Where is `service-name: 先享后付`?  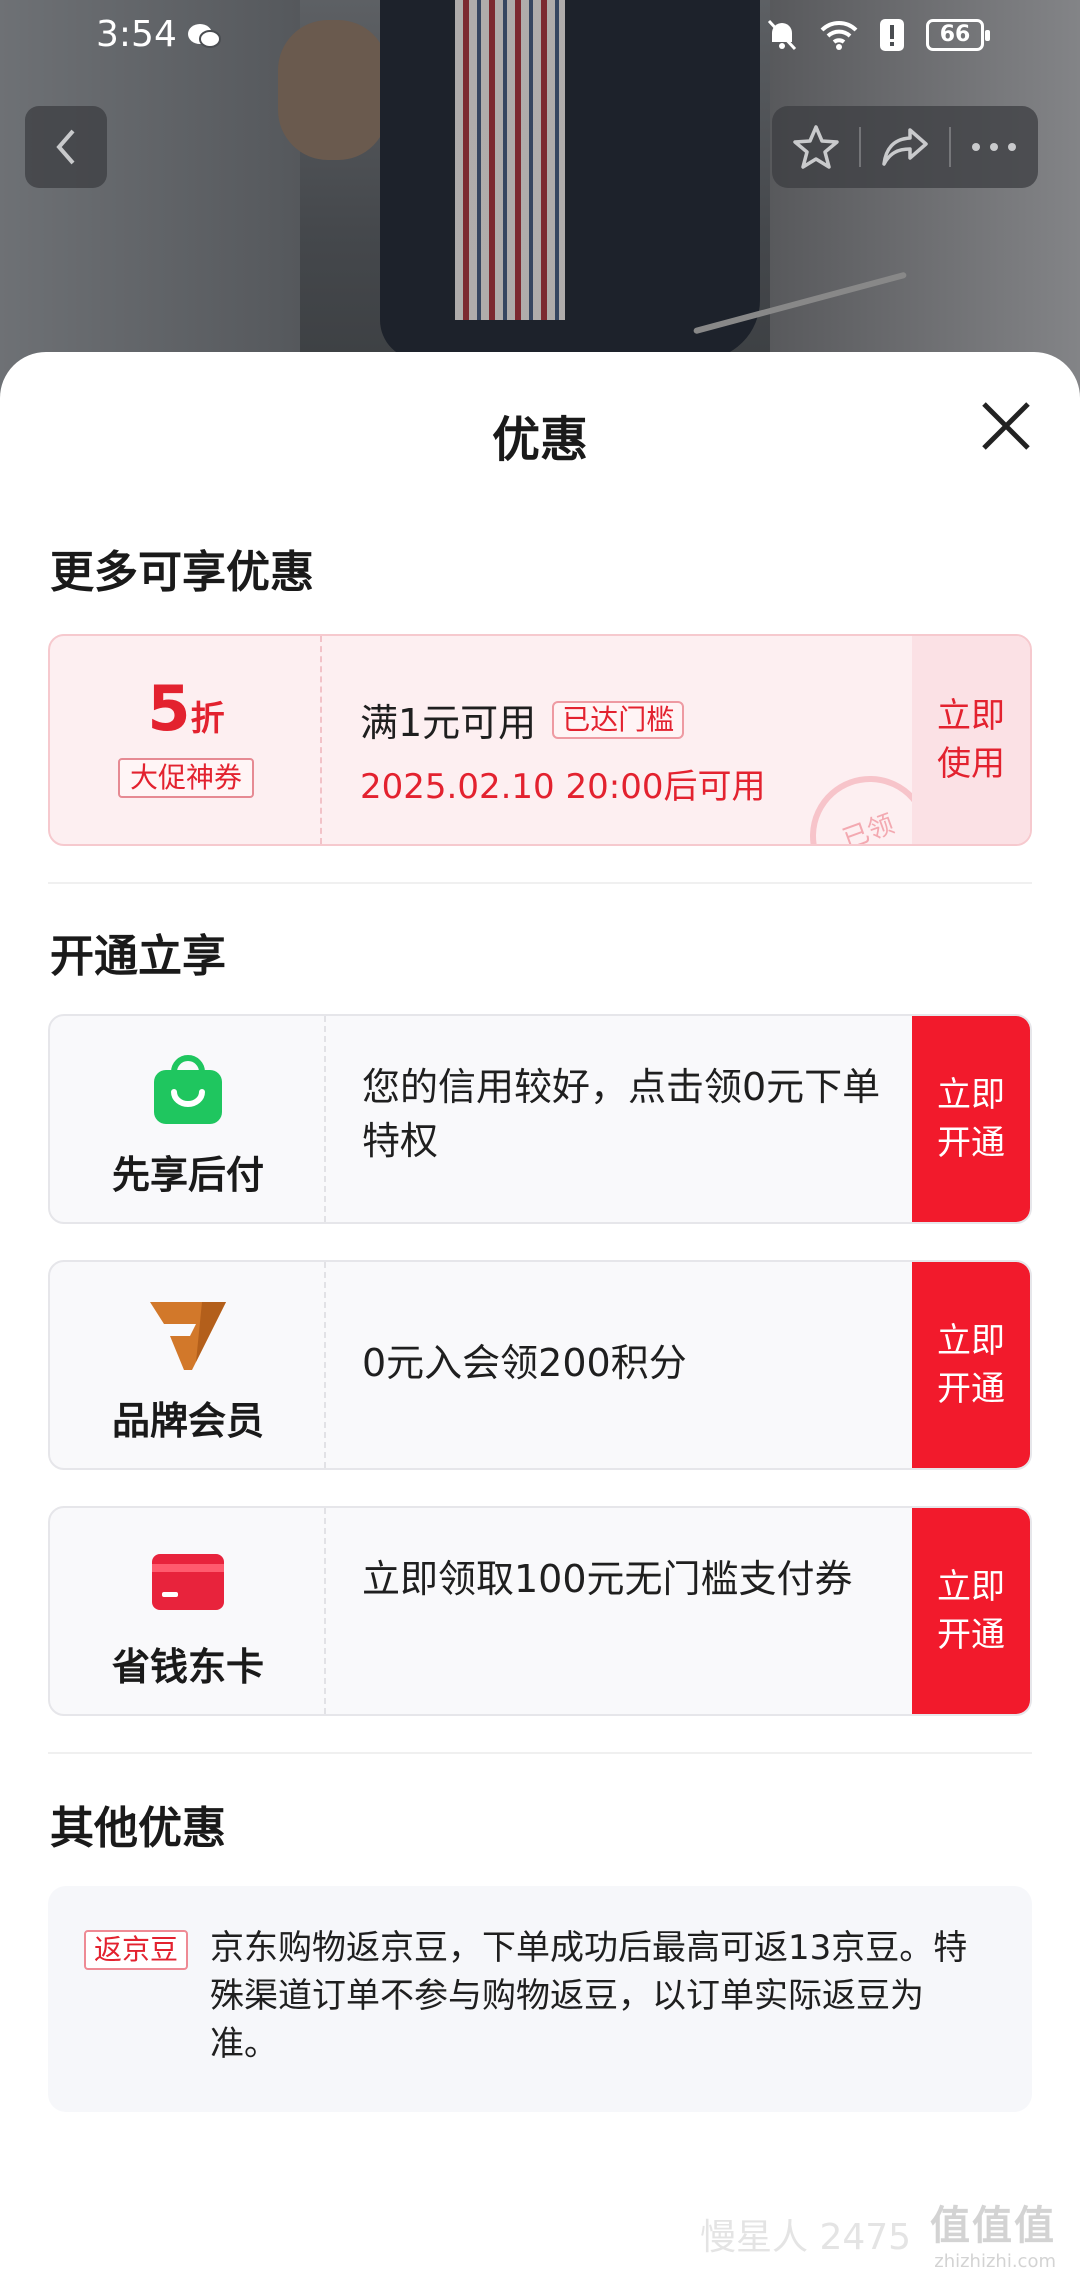 service-name: 先享后付 is located at coordinates (187, 1175).